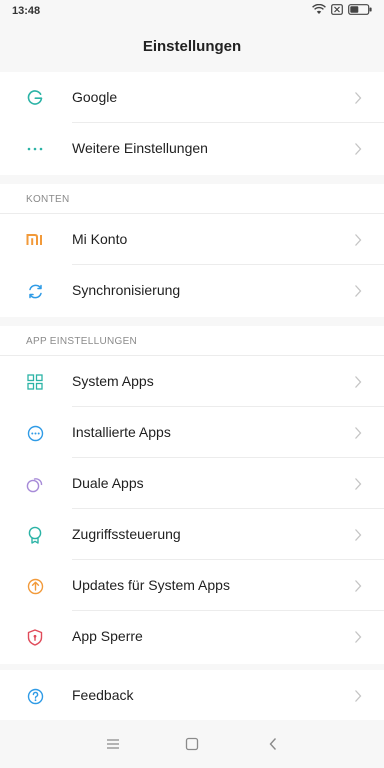  Describe the element at coordinates (126, 290) in the screenshot. I see `settings-item-label: Synchronisierung` at that location.